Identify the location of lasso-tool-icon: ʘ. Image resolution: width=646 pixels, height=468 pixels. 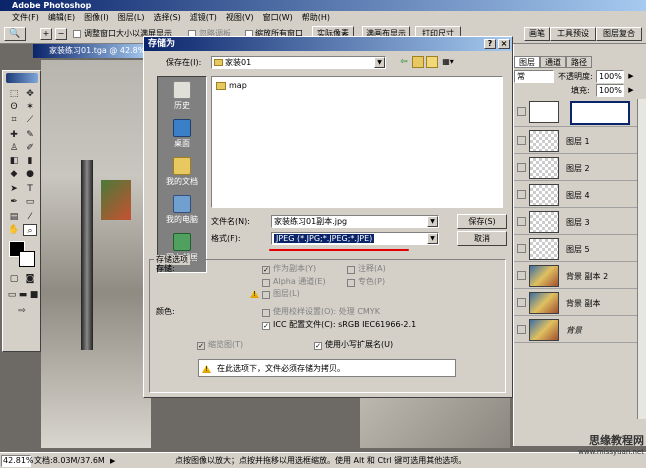
(14, 107).